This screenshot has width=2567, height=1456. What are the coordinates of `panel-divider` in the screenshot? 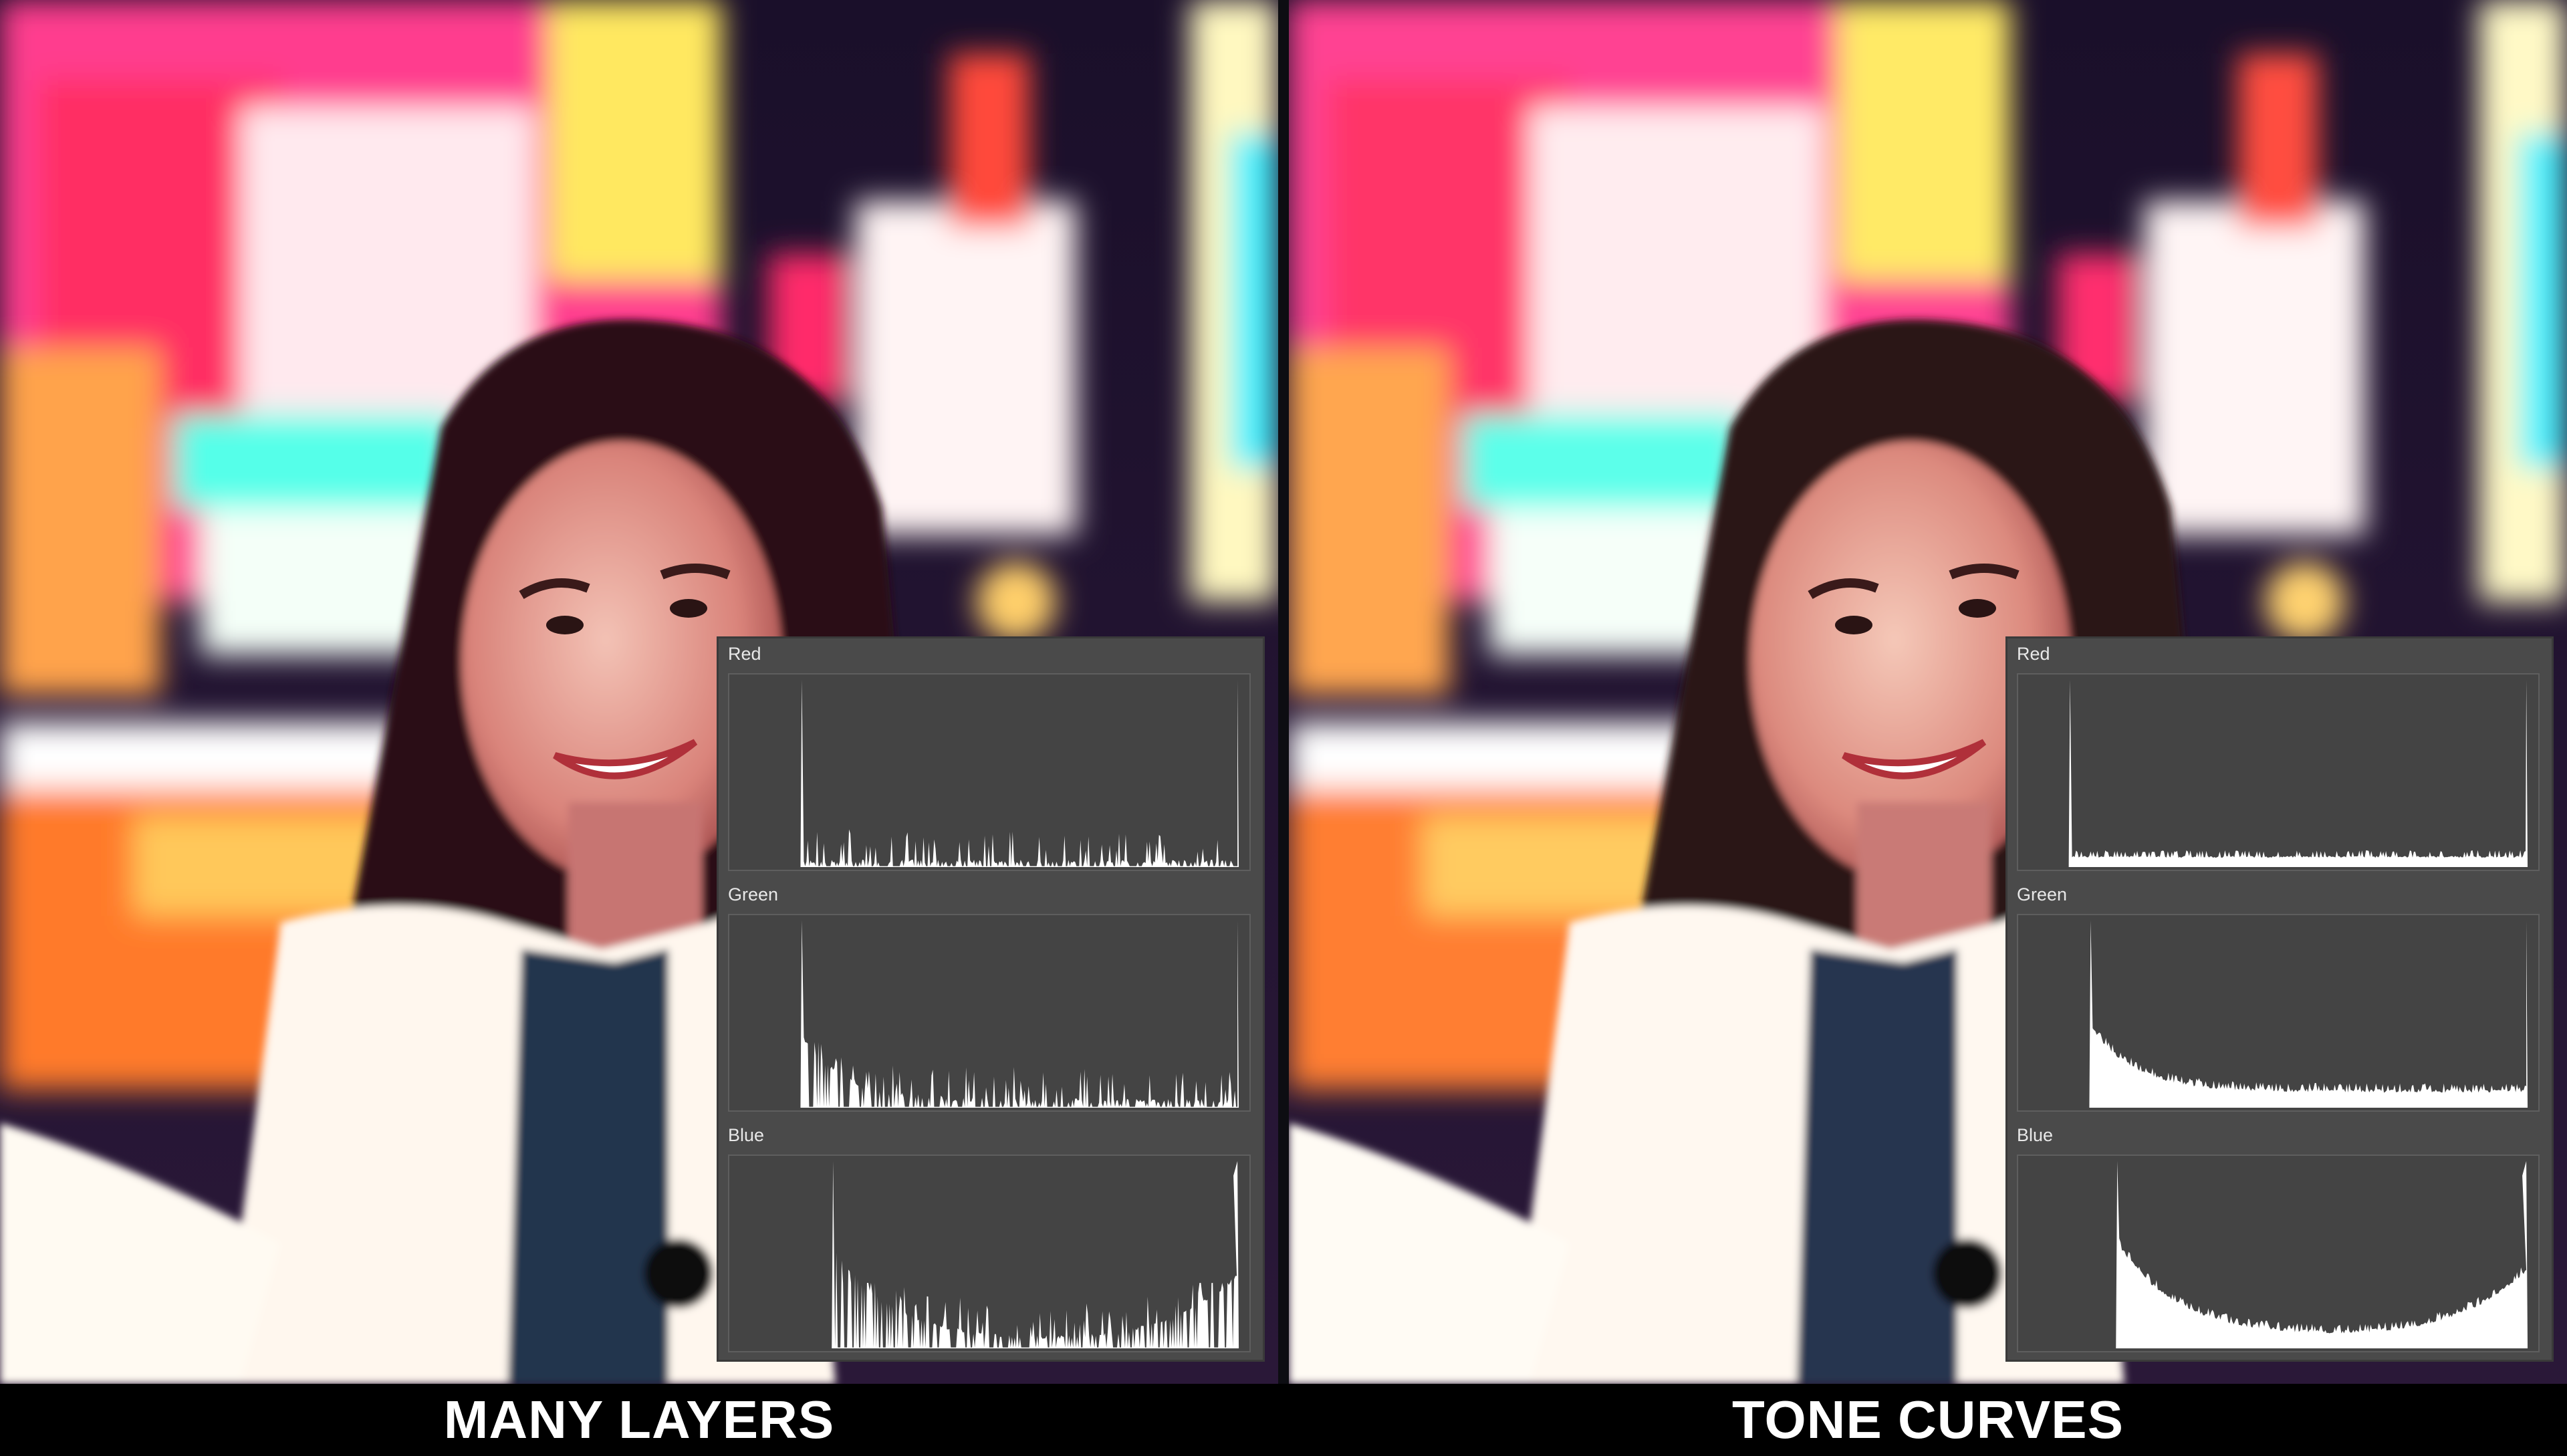 It's located at (1283, 692).